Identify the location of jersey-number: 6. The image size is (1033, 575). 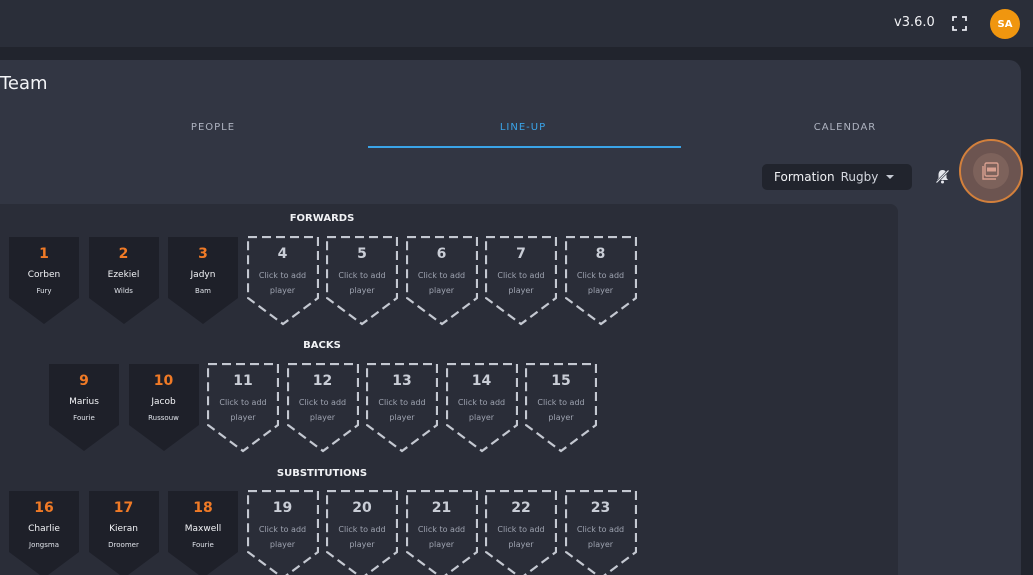
(441, 254).